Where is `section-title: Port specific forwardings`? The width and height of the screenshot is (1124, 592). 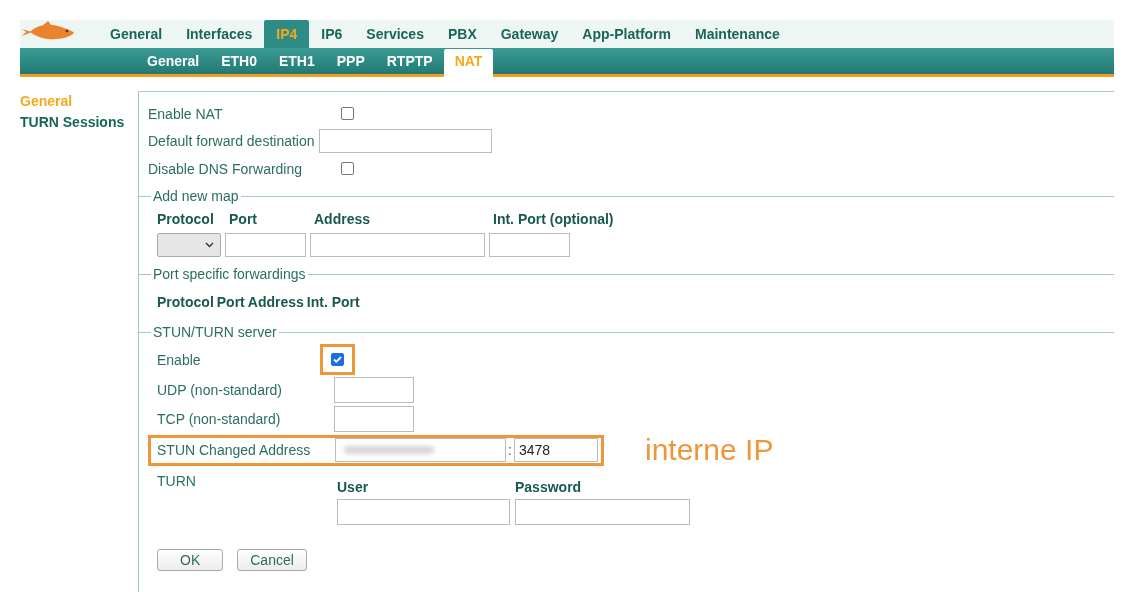 section-title: Port specific forwardings is located at coordinates (229, 274).